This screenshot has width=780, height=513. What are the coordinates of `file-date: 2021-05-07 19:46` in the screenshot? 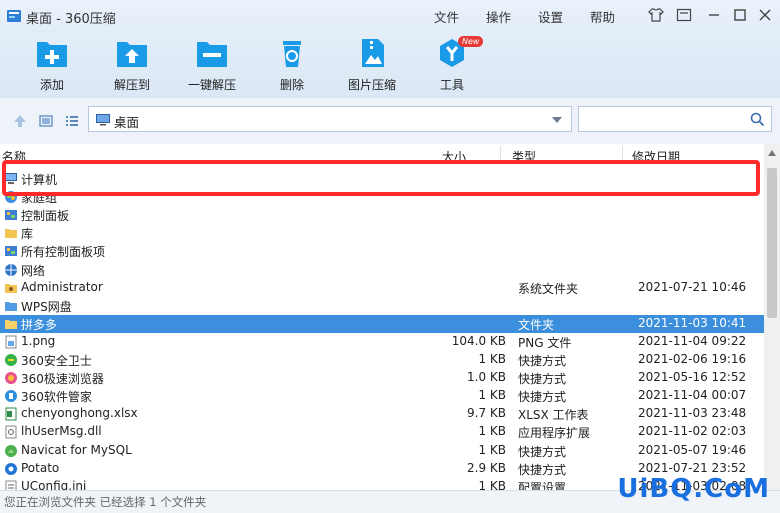 It's located at (692, 449).